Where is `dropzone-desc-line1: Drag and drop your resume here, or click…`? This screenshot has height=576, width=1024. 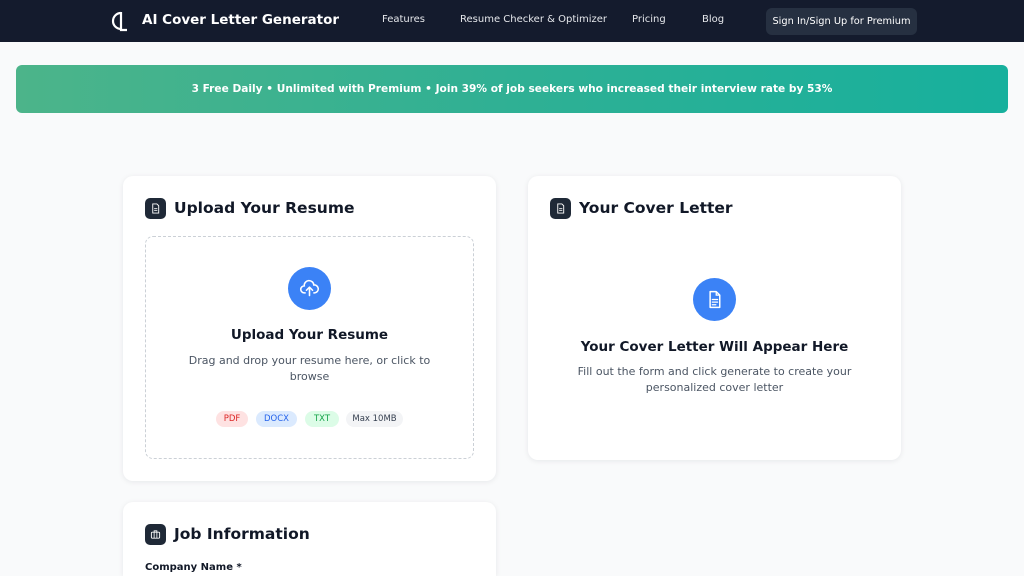 dropzone-desc-line1: Drag and drop your resume here, or click… is located at coordinates (309, 360).